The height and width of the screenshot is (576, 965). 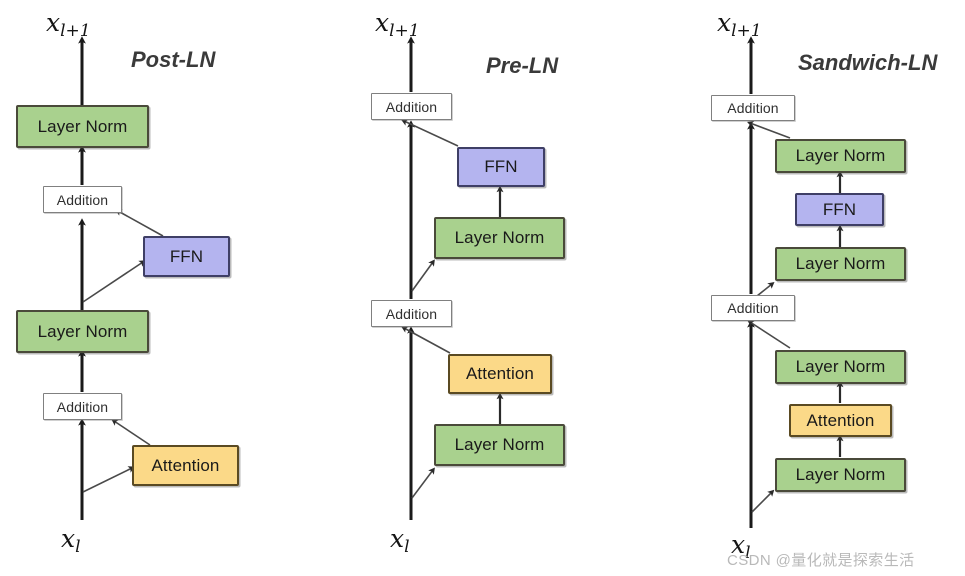 What do you see at coordinates (739, 24) in the screenshot?
I see `sandwich-ln-output-label: xl+1` at bounding box center [739, 24].